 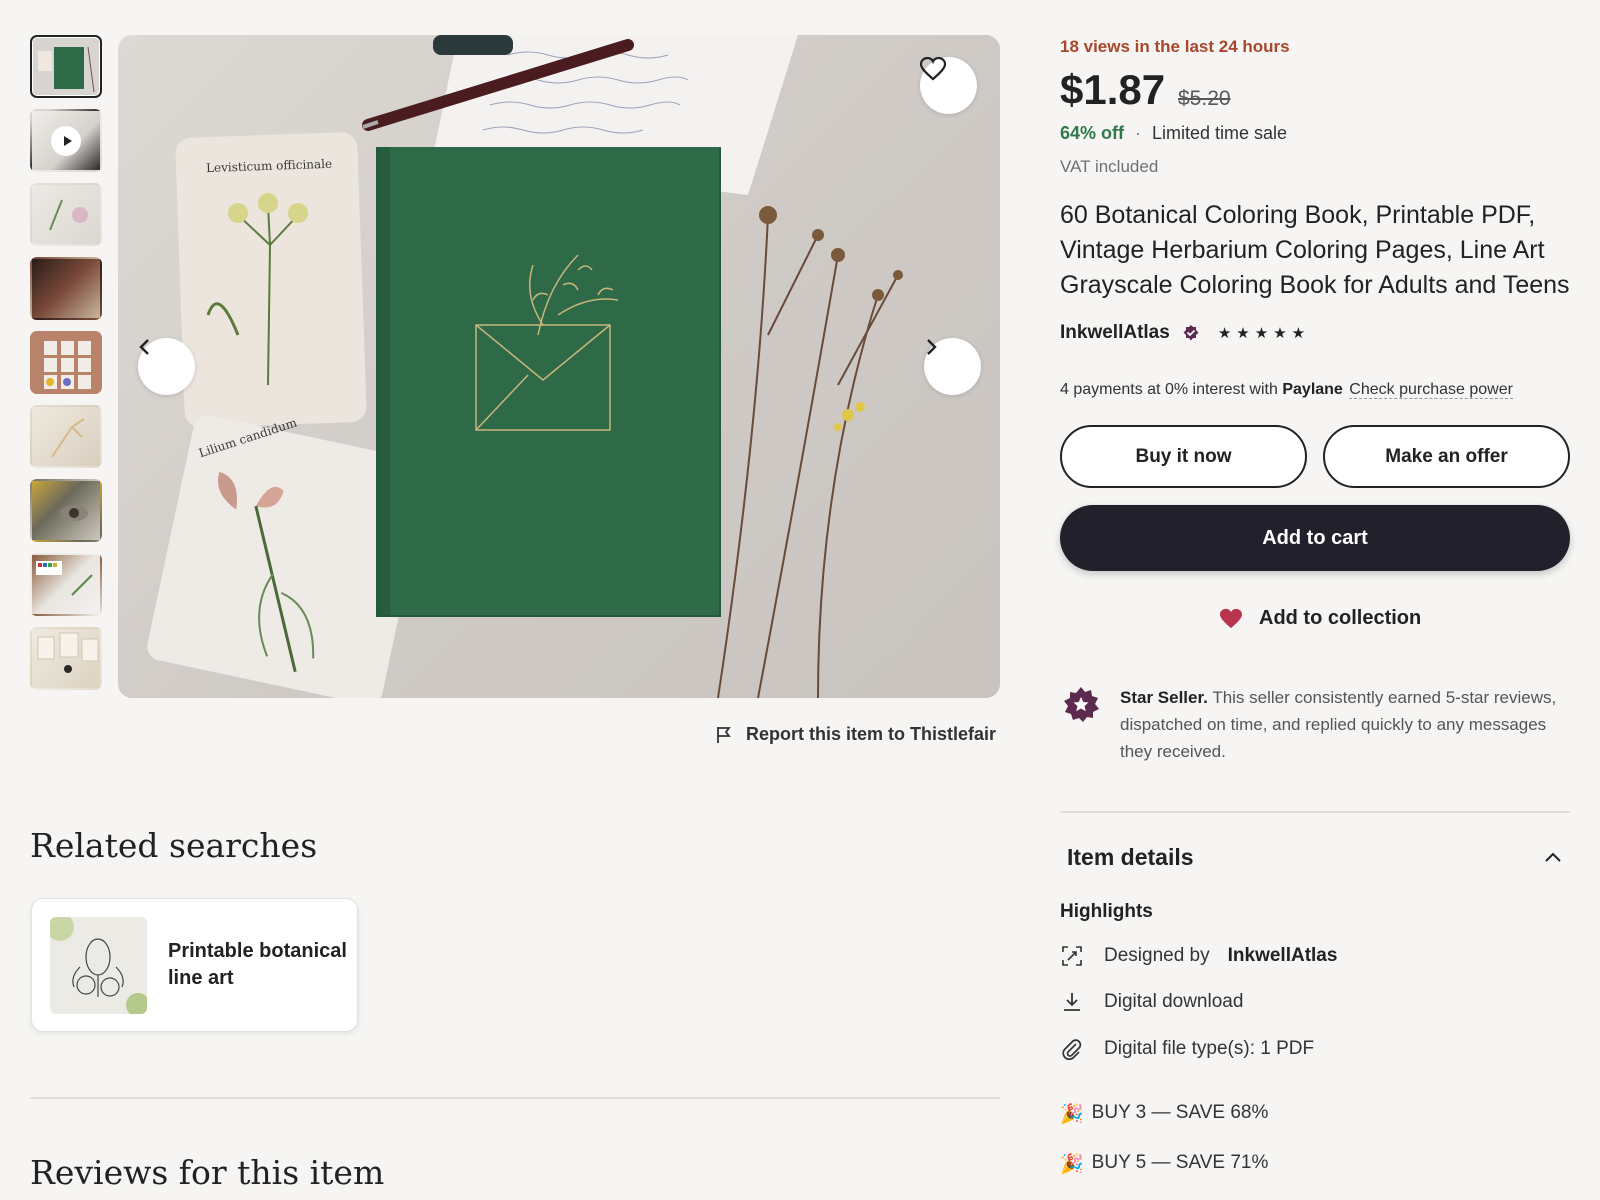 I want to click on verified-badge-icon, so click(x=1191, y=333).